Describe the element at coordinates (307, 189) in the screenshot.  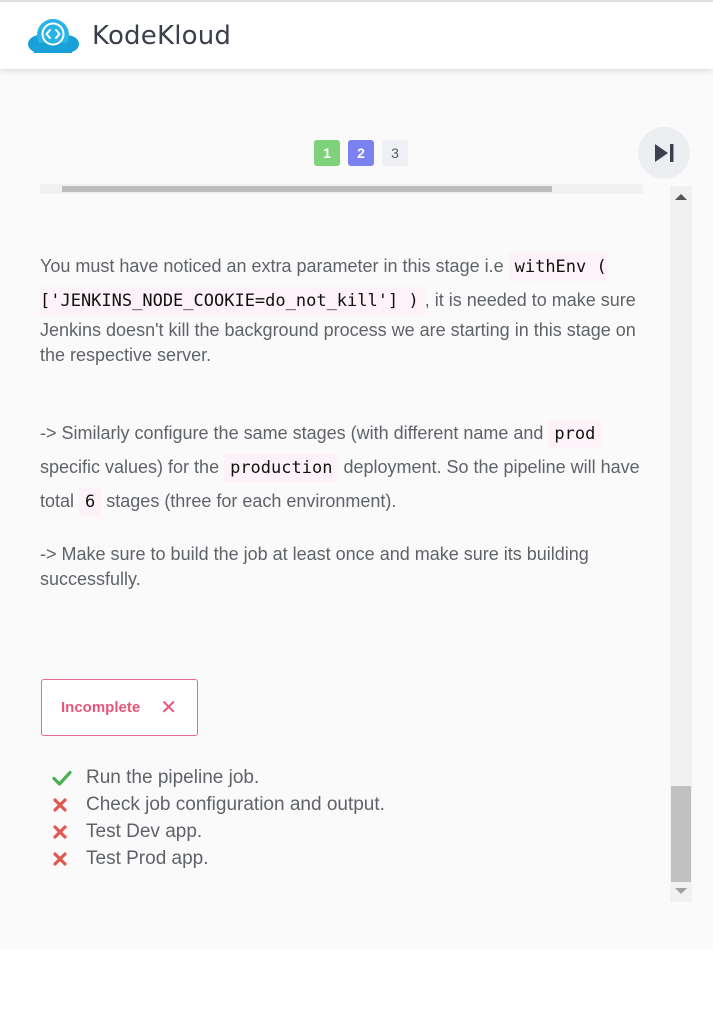
I see `horizontal-scrollbar-thumb` at that location.